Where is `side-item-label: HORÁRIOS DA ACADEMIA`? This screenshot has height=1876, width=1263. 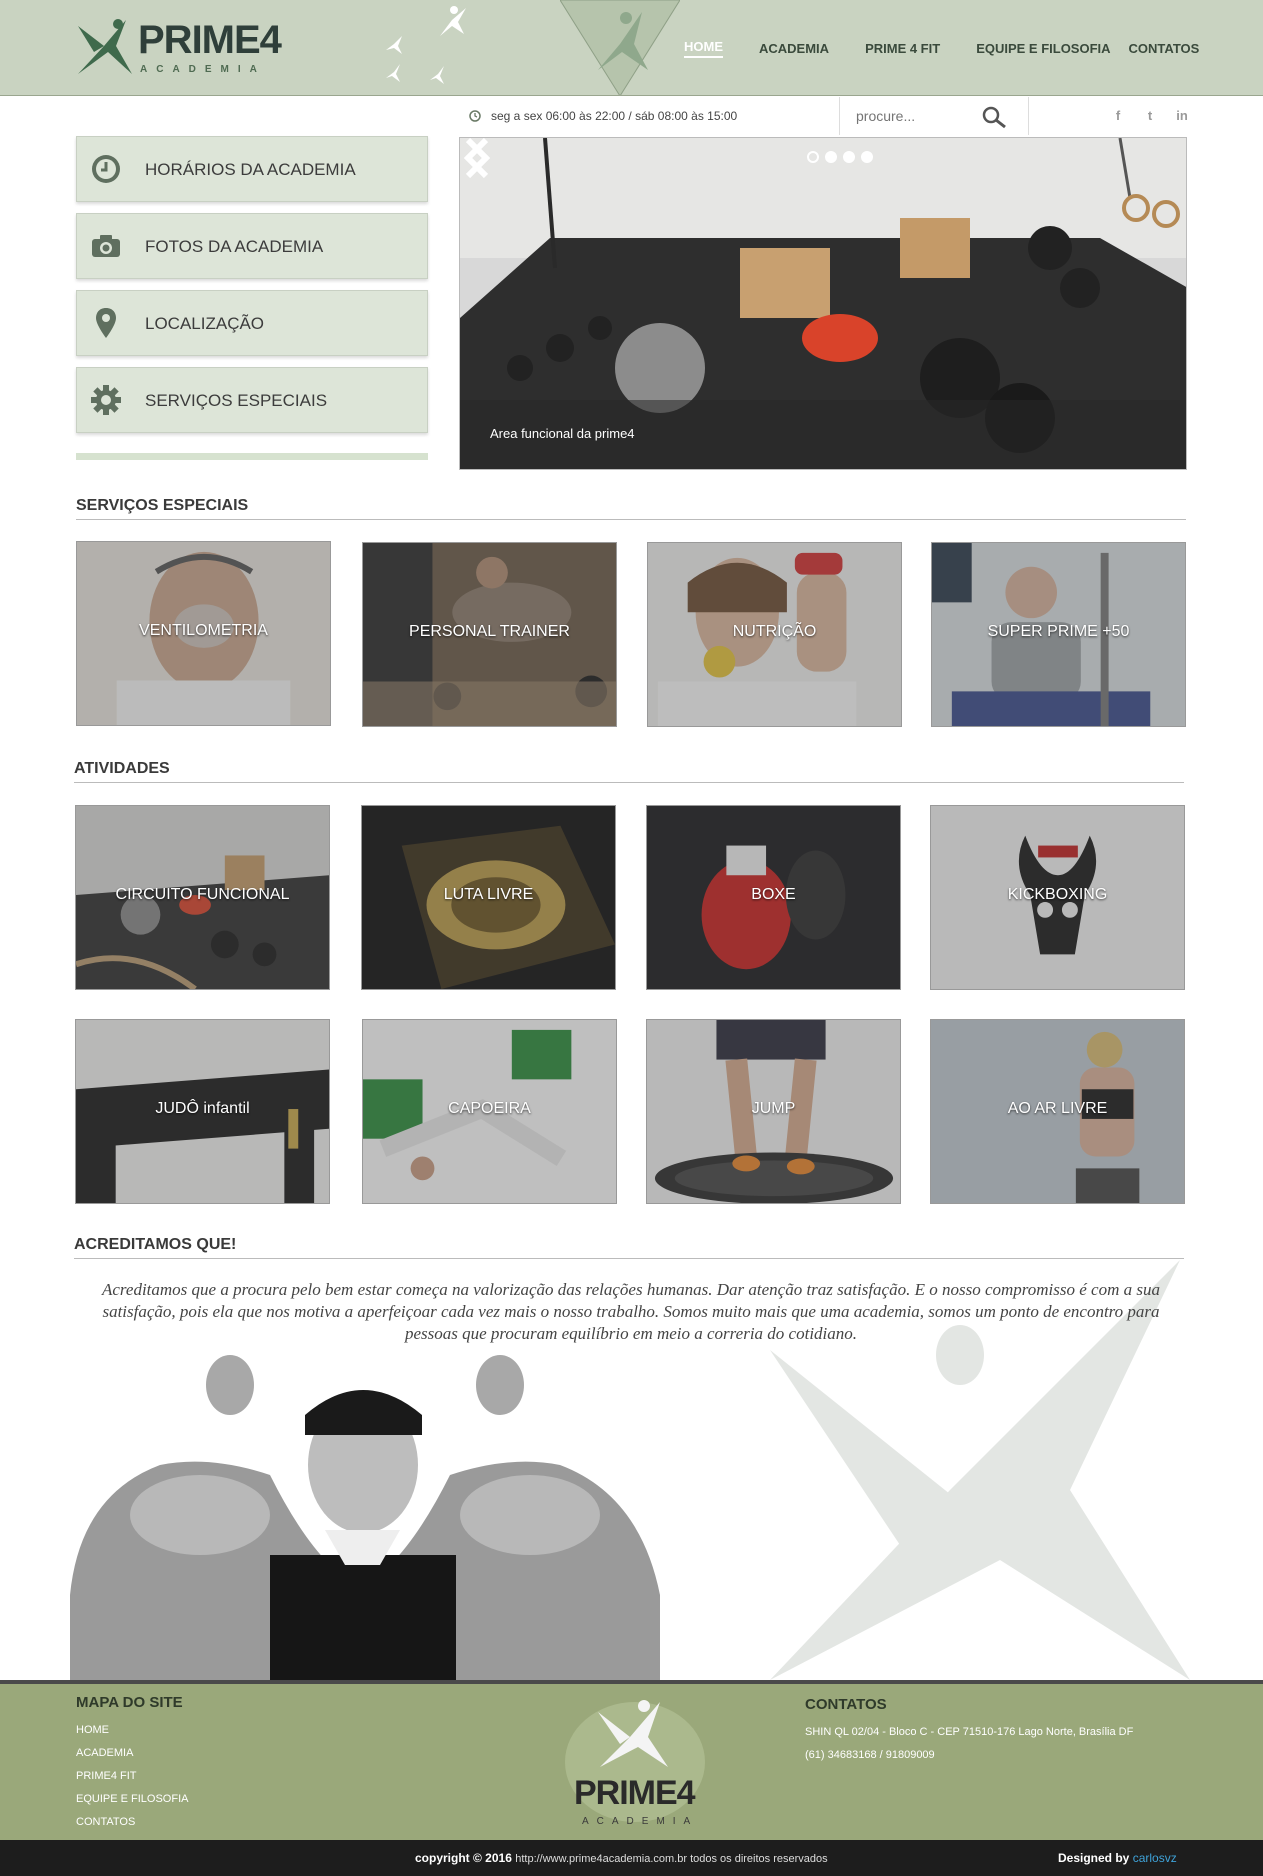
side-item-label: HORÁRIOS DA ACADEMIA is located at coordinates (250, 169).